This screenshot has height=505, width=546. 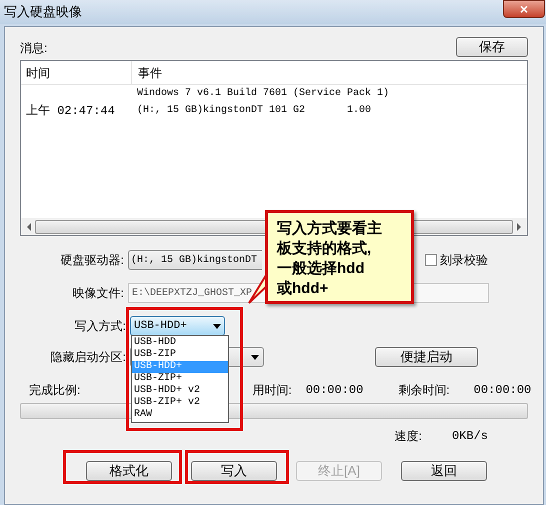 What do you see at coordinates (329, 229) in the screenshot?
I see `callout-text: 写入方式要看主` at bounding box center [329, 229].